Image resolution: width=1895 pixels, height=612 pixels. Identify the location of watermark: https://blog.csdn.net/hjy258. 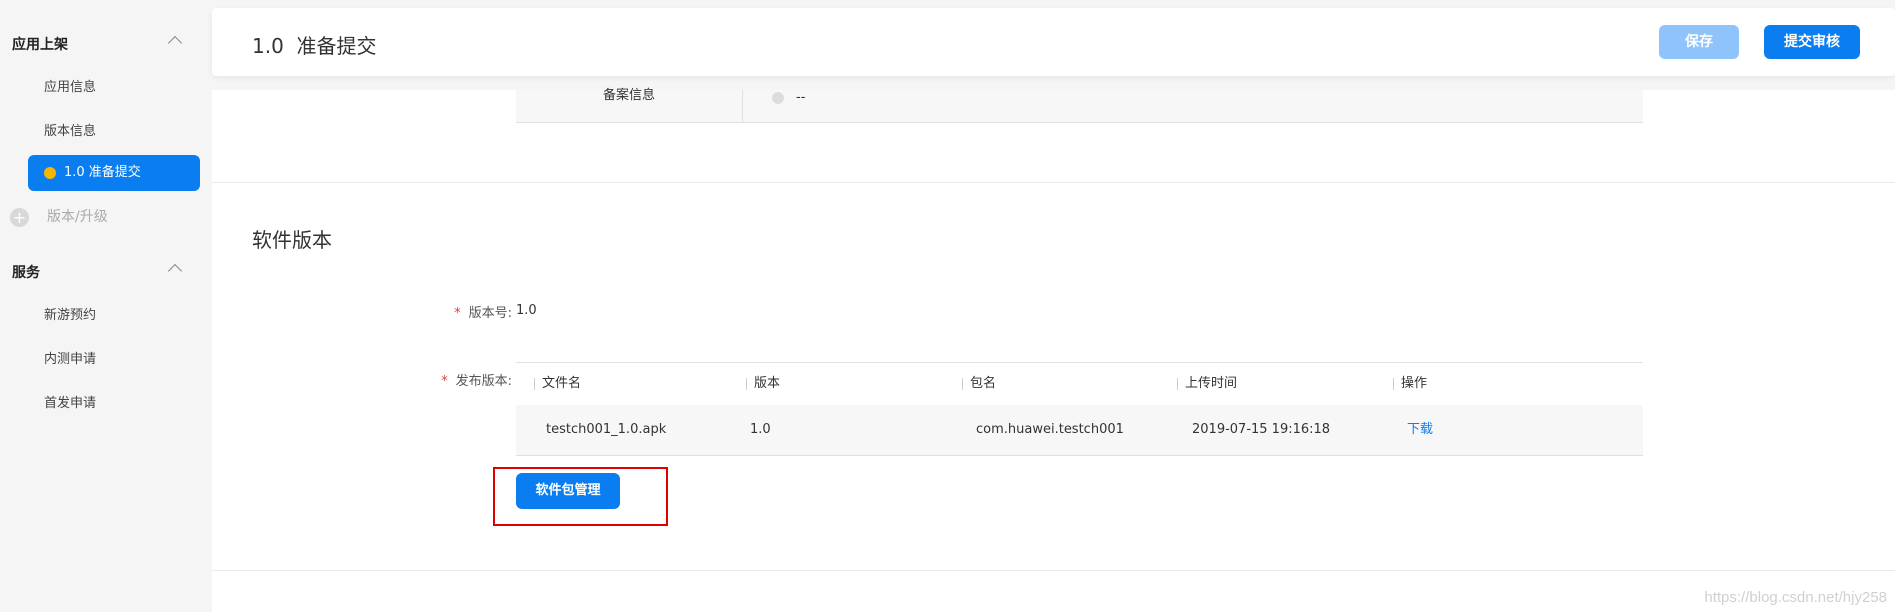
(1795, 597).